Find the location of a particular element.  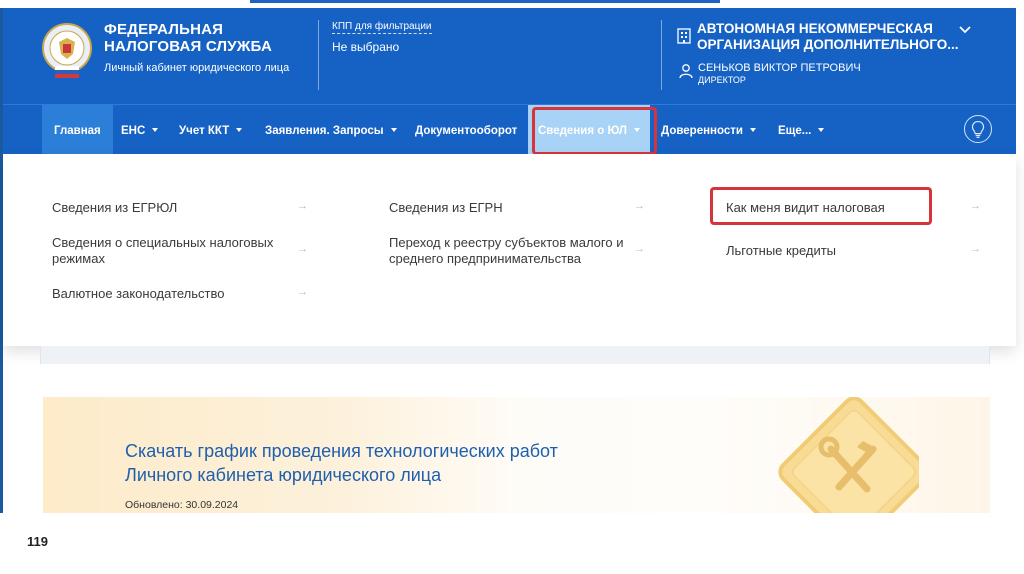

menu-link-line: Сведения о специальных налоговых is located at coordinates (163, 242).